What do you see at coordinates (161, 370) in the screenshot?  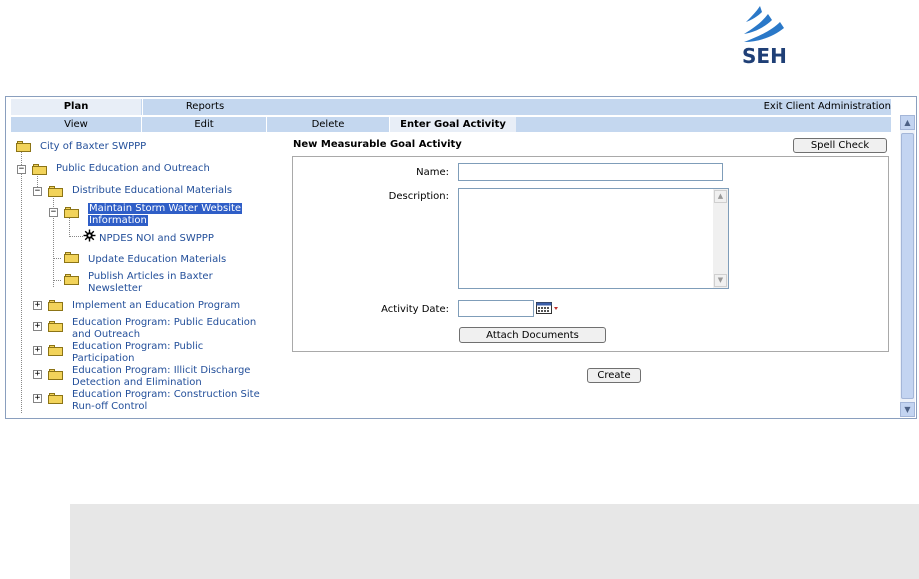 I see `tree-label-line-1: Education Program: Illicit Discharge` at bounding box center [161, 370].